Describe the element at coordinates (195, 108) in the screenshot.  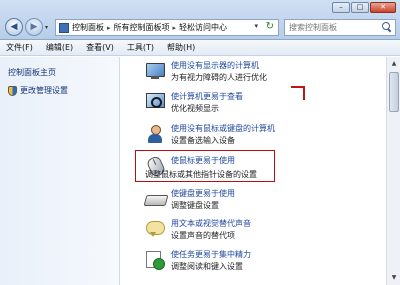
I see `item-description: 优化视频显示` at that location.